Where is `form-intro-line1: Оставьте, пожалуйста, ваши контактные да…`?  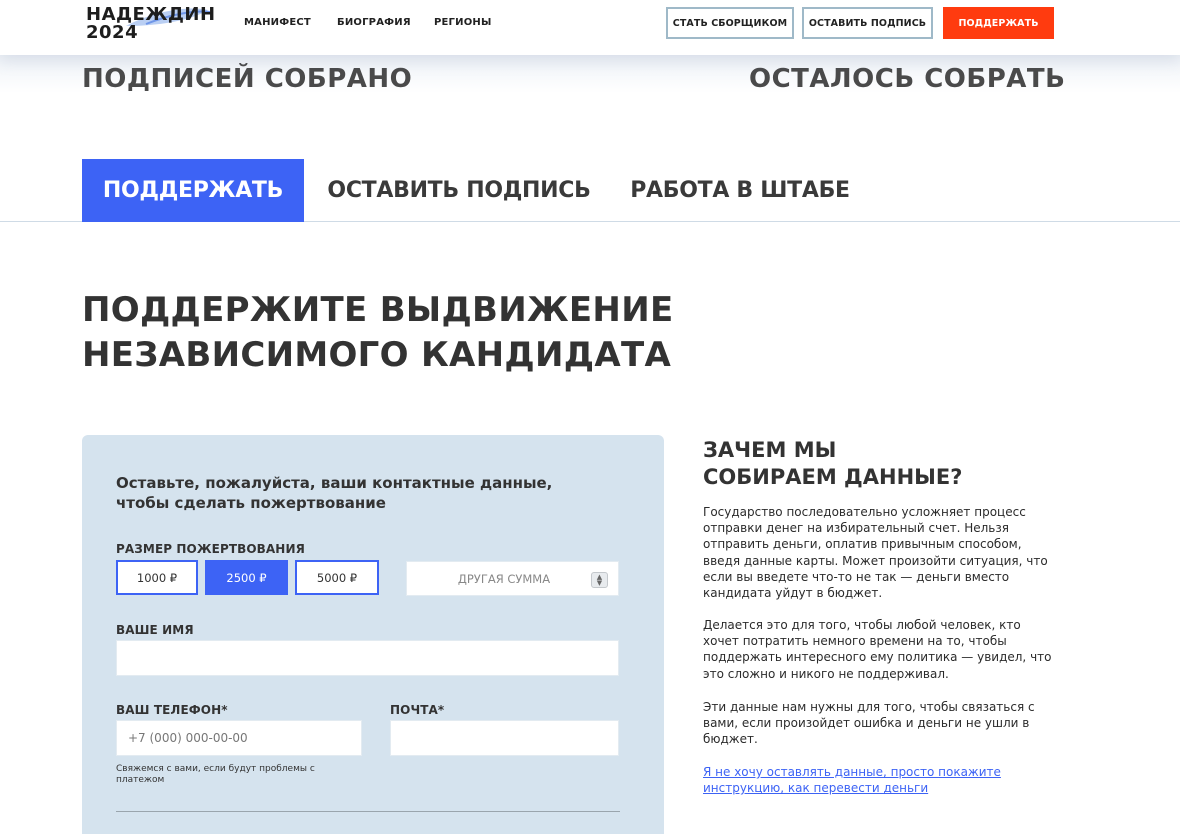
form-intro-line1: Оставьте, пожалуйста, ваши контактные да… is located at coordinates (334, 483).